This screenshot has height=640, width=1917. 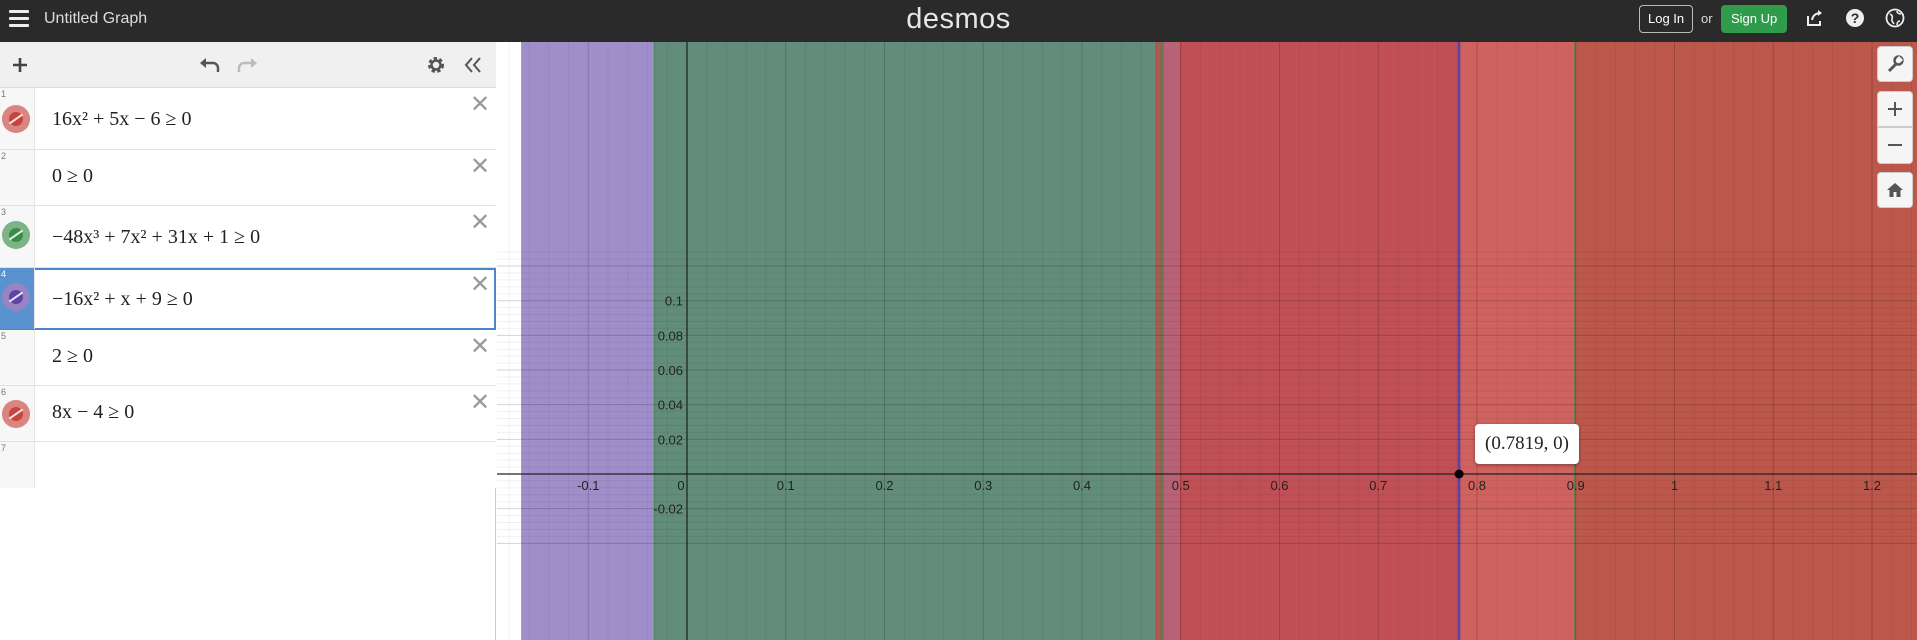 I want to click on login-button: Log In, so click(x=1666, y=19).